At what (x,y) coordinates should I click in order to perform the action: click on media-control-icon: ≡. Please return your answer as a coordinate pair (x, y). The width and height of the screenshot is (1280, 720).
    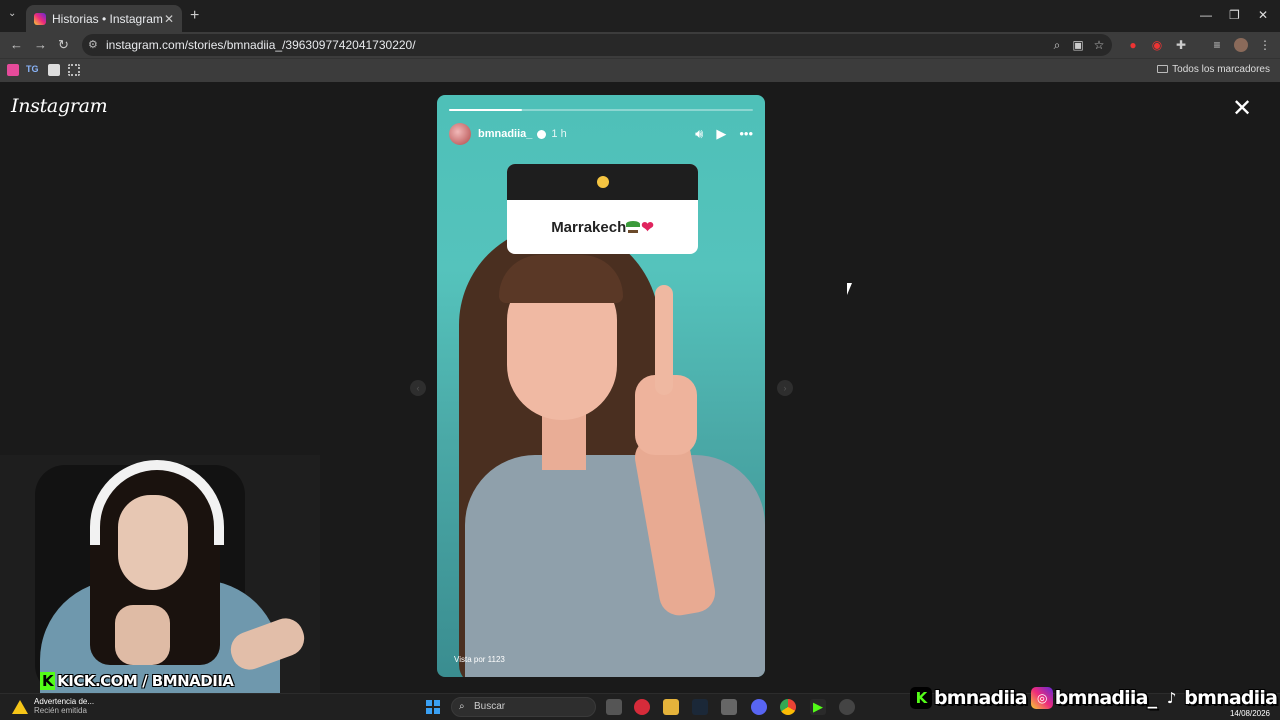
    Looking at the image, I should click on (1217, 45).